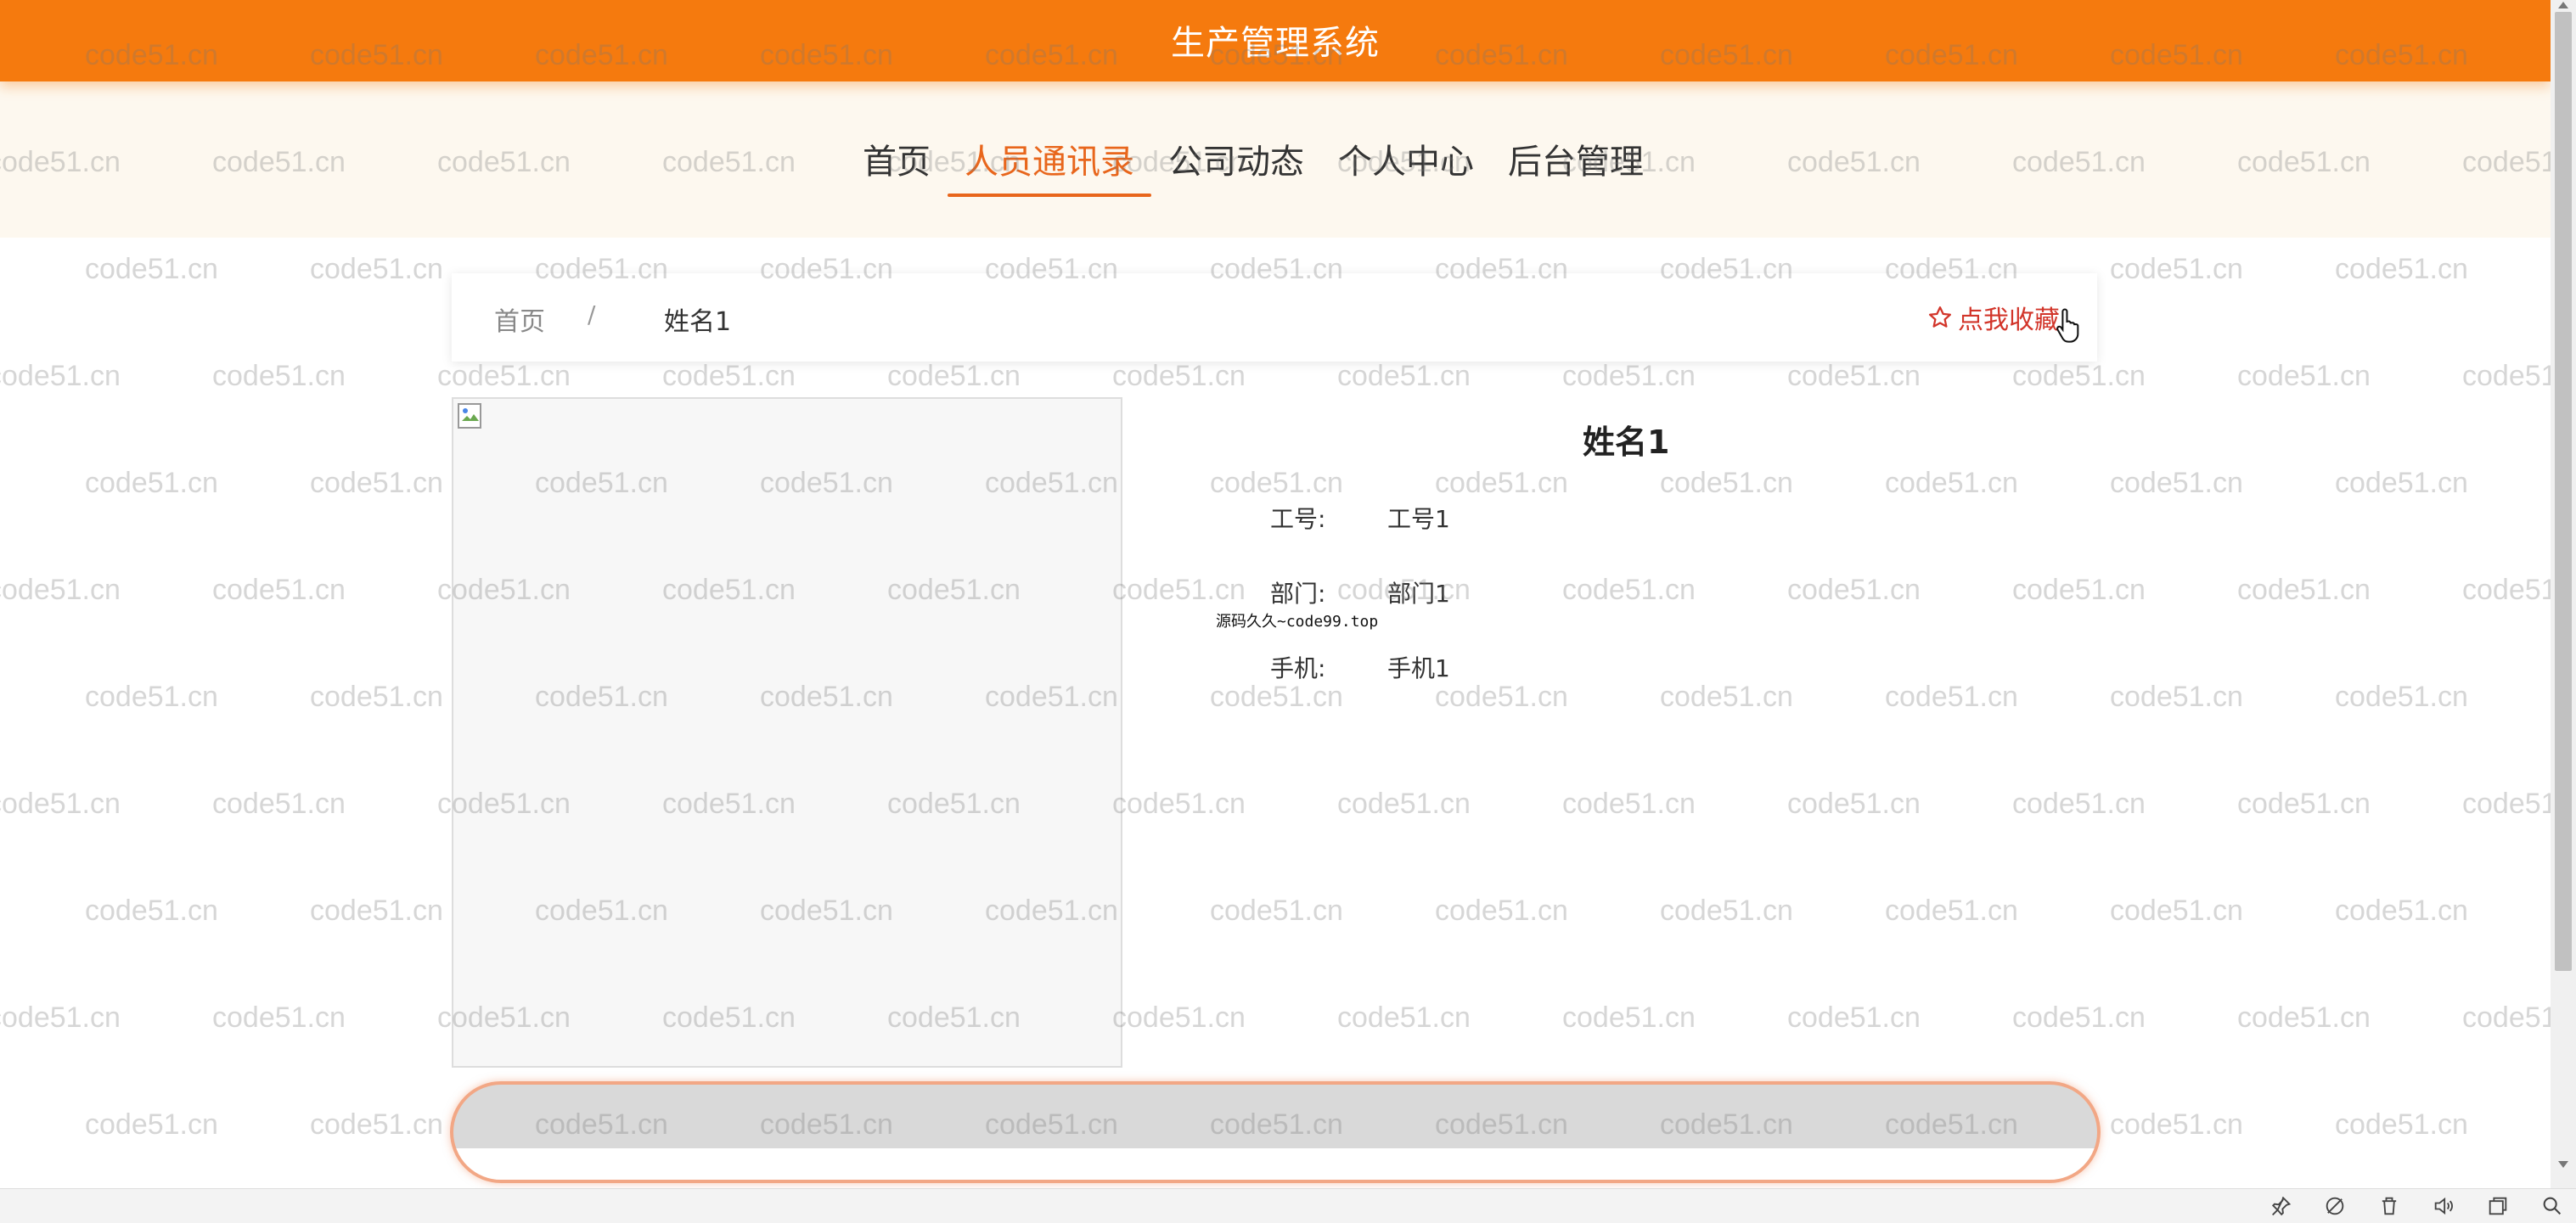 The width and height of the screenshot is (2576, 1223). What do you see at coordinates (1288, 1205) in the screenshot?
I see `system-toolbar` at bounding box center [1288, 1205].